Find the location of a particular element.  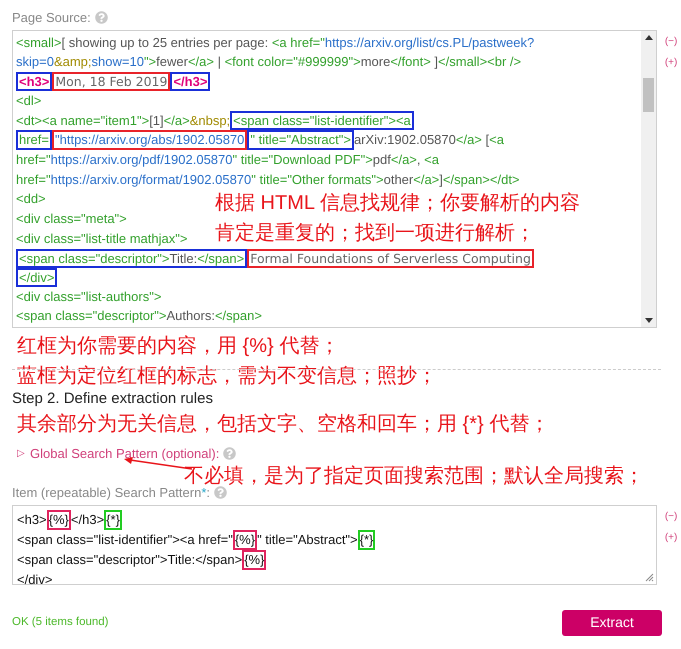

annotation-note: 肯定是重复的；找到一项进行解析； is located at coordinates (375, 232).